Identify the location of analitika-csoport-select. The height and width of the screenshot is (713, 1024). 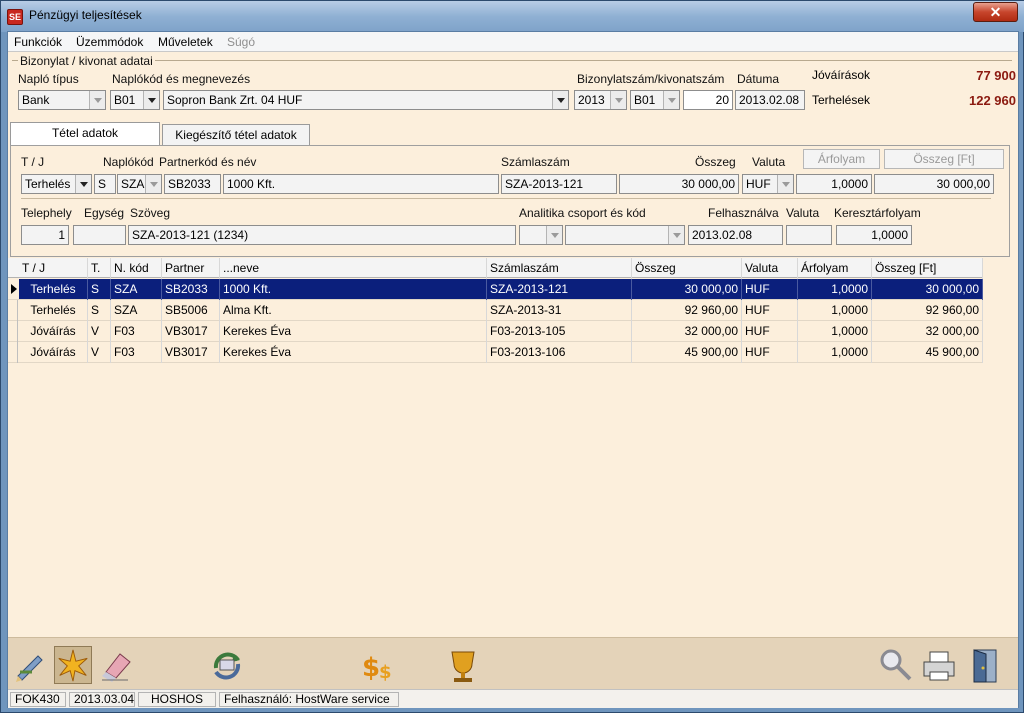
(541, 235).